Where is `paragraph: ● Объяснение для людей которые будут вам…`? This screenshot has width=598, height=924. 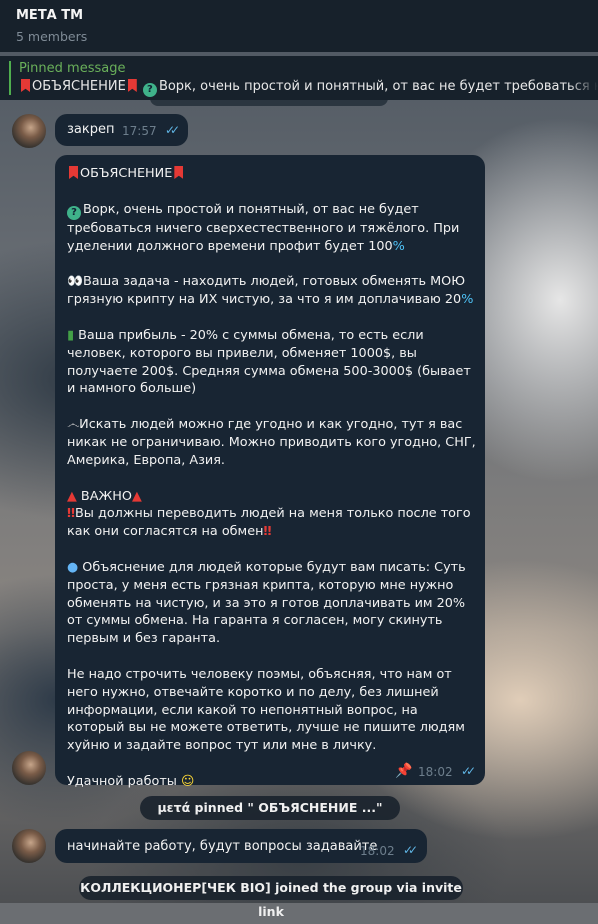 paragraph: ● Объяснение для людей которые будут вам… is located at coordinates (266, 603).